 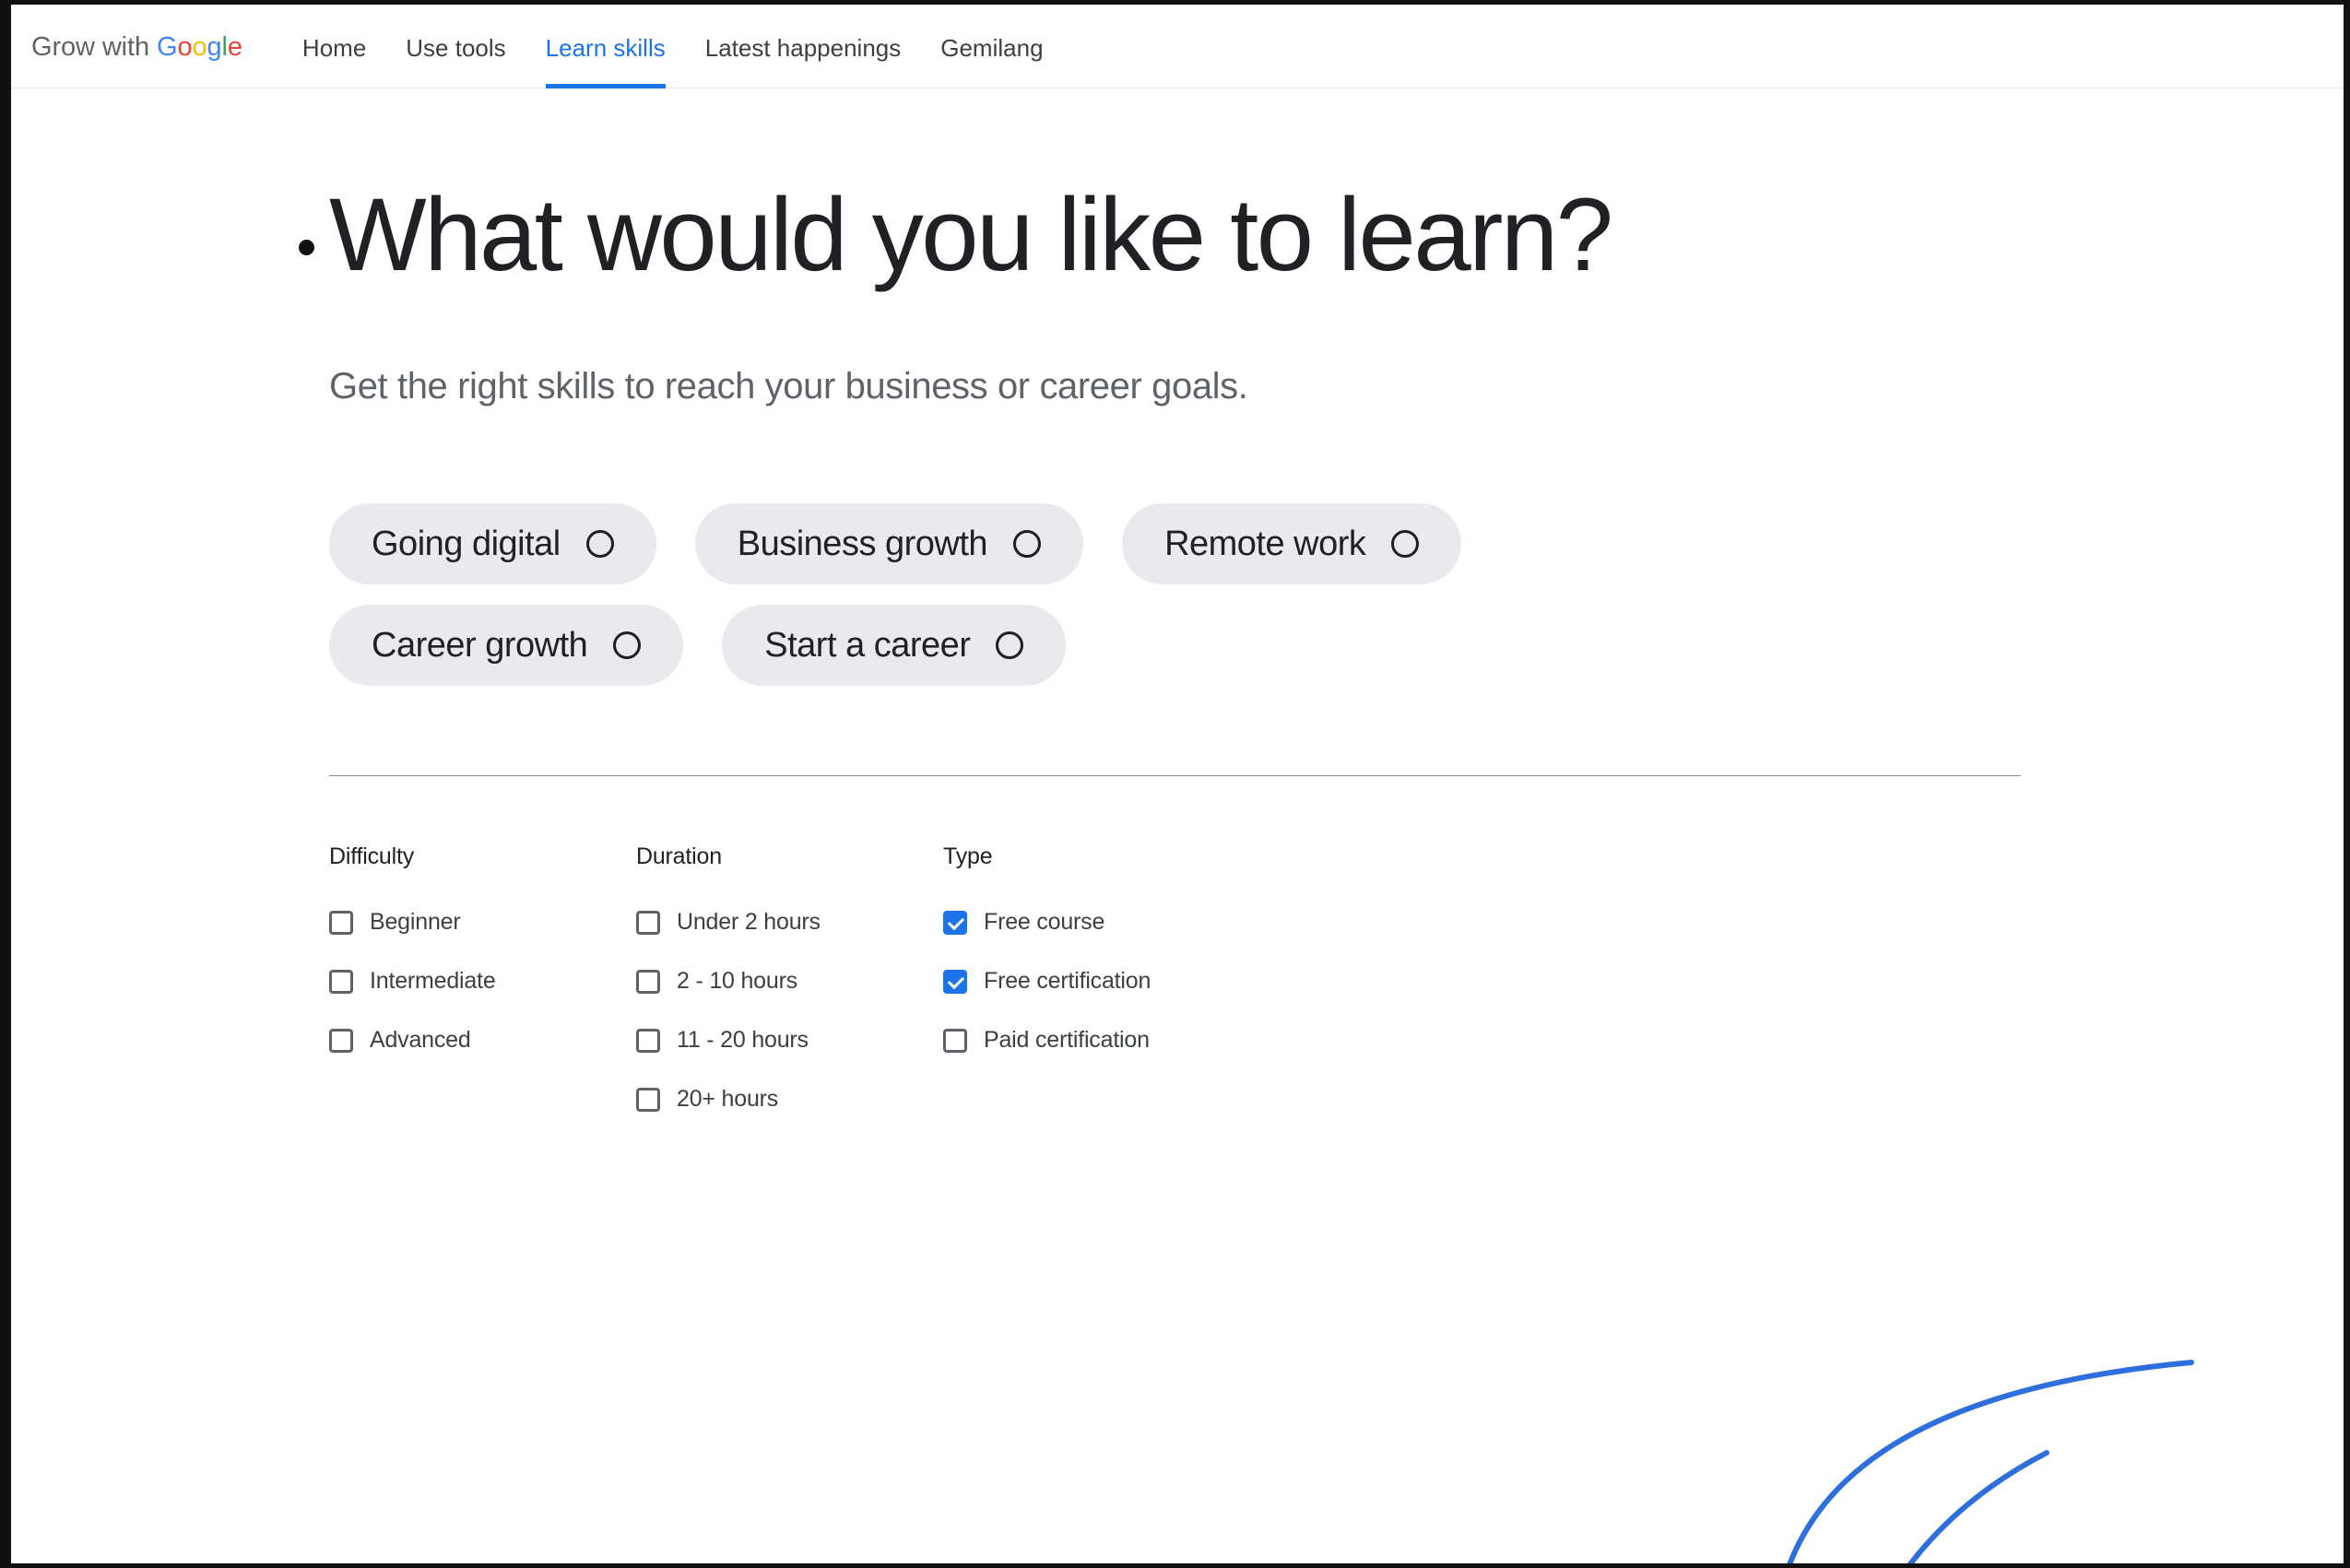 What do you see at coordinates (862, 543) in the screenshot?
I see `chip-label: Business growth` at bounding box center [862, 543].